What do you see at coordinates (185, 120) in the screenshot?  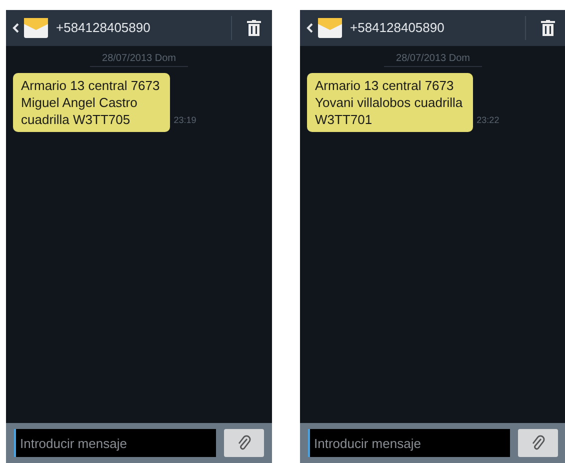 I see `message-time: 23:19` at bounding box center [185, 120].